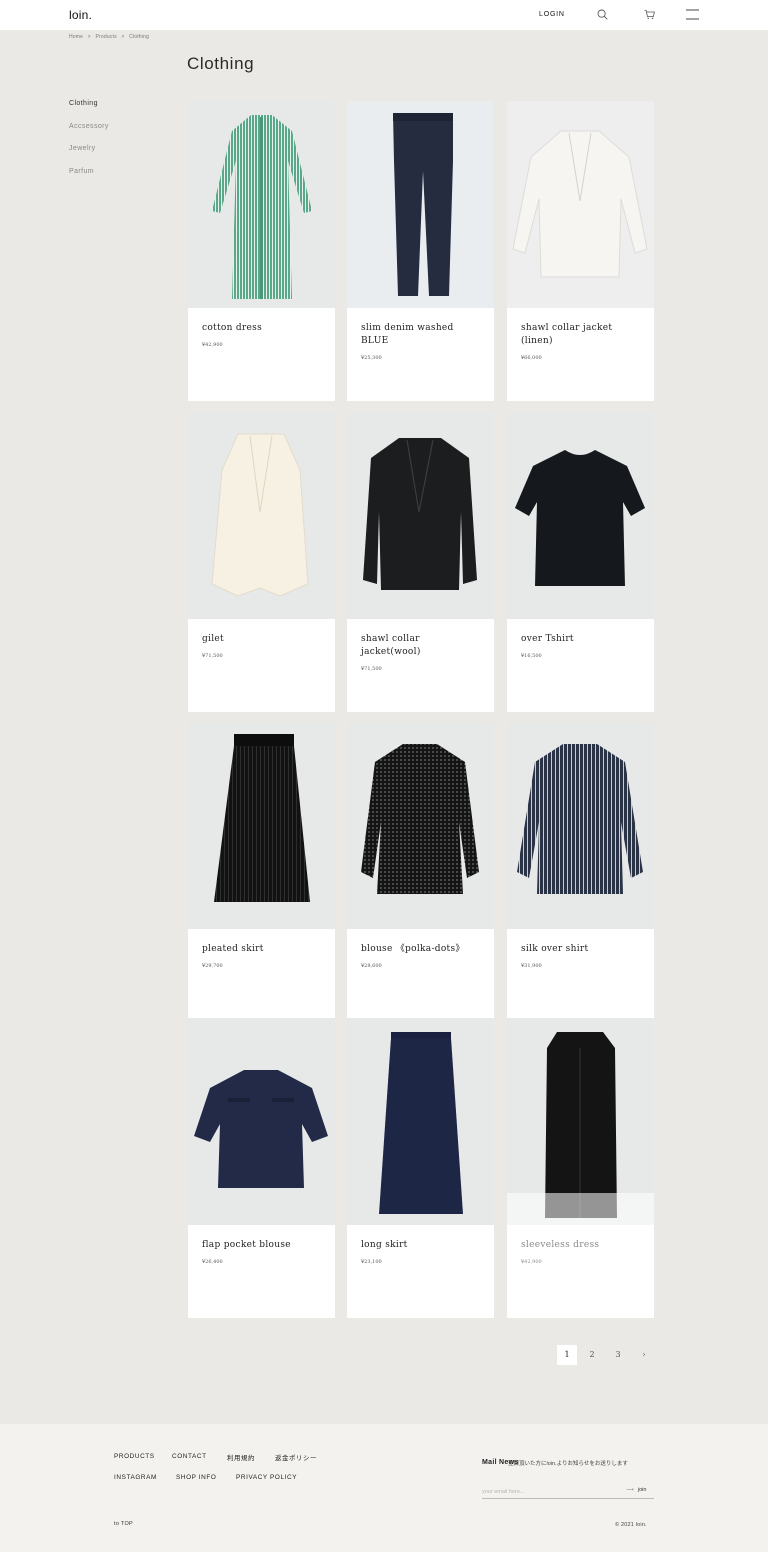  Describe the element at coordinates (580, 665) in the screenshot. I see `product-info: over Tshirt ¥16,500` at that location.